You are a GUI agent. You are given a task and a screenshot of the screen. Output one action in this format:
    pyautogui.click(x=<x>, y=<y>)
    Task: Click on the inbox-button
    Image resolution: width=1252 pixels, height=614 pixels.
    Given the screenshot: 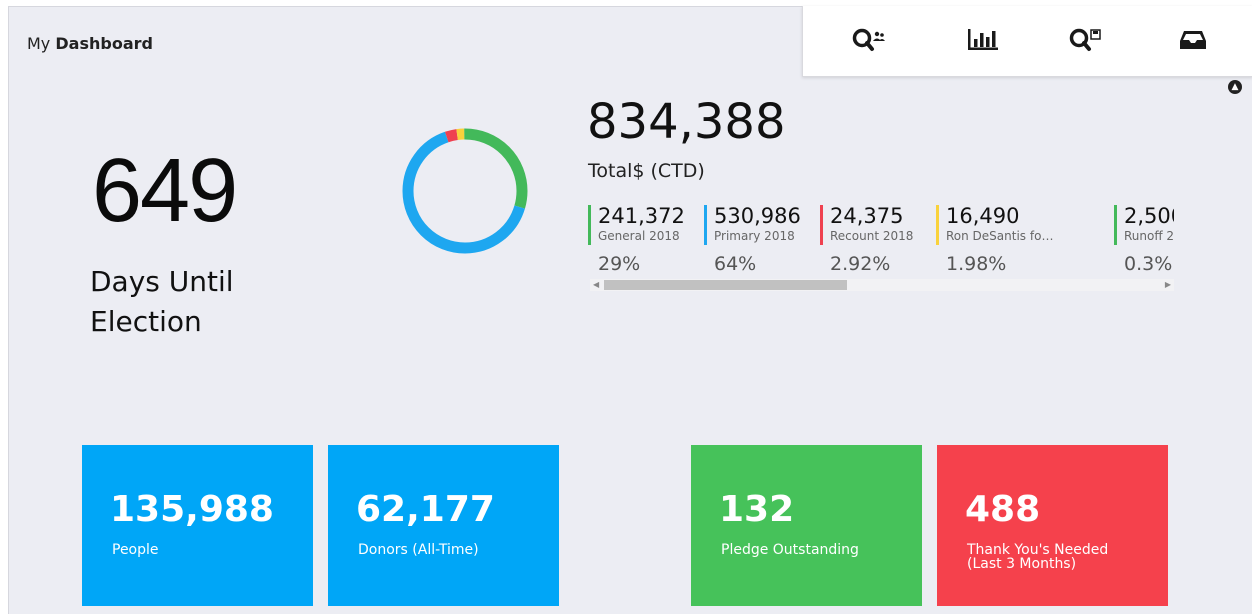 What is the action you would take?
    pyautogui.click(x=1193, y=42)
    